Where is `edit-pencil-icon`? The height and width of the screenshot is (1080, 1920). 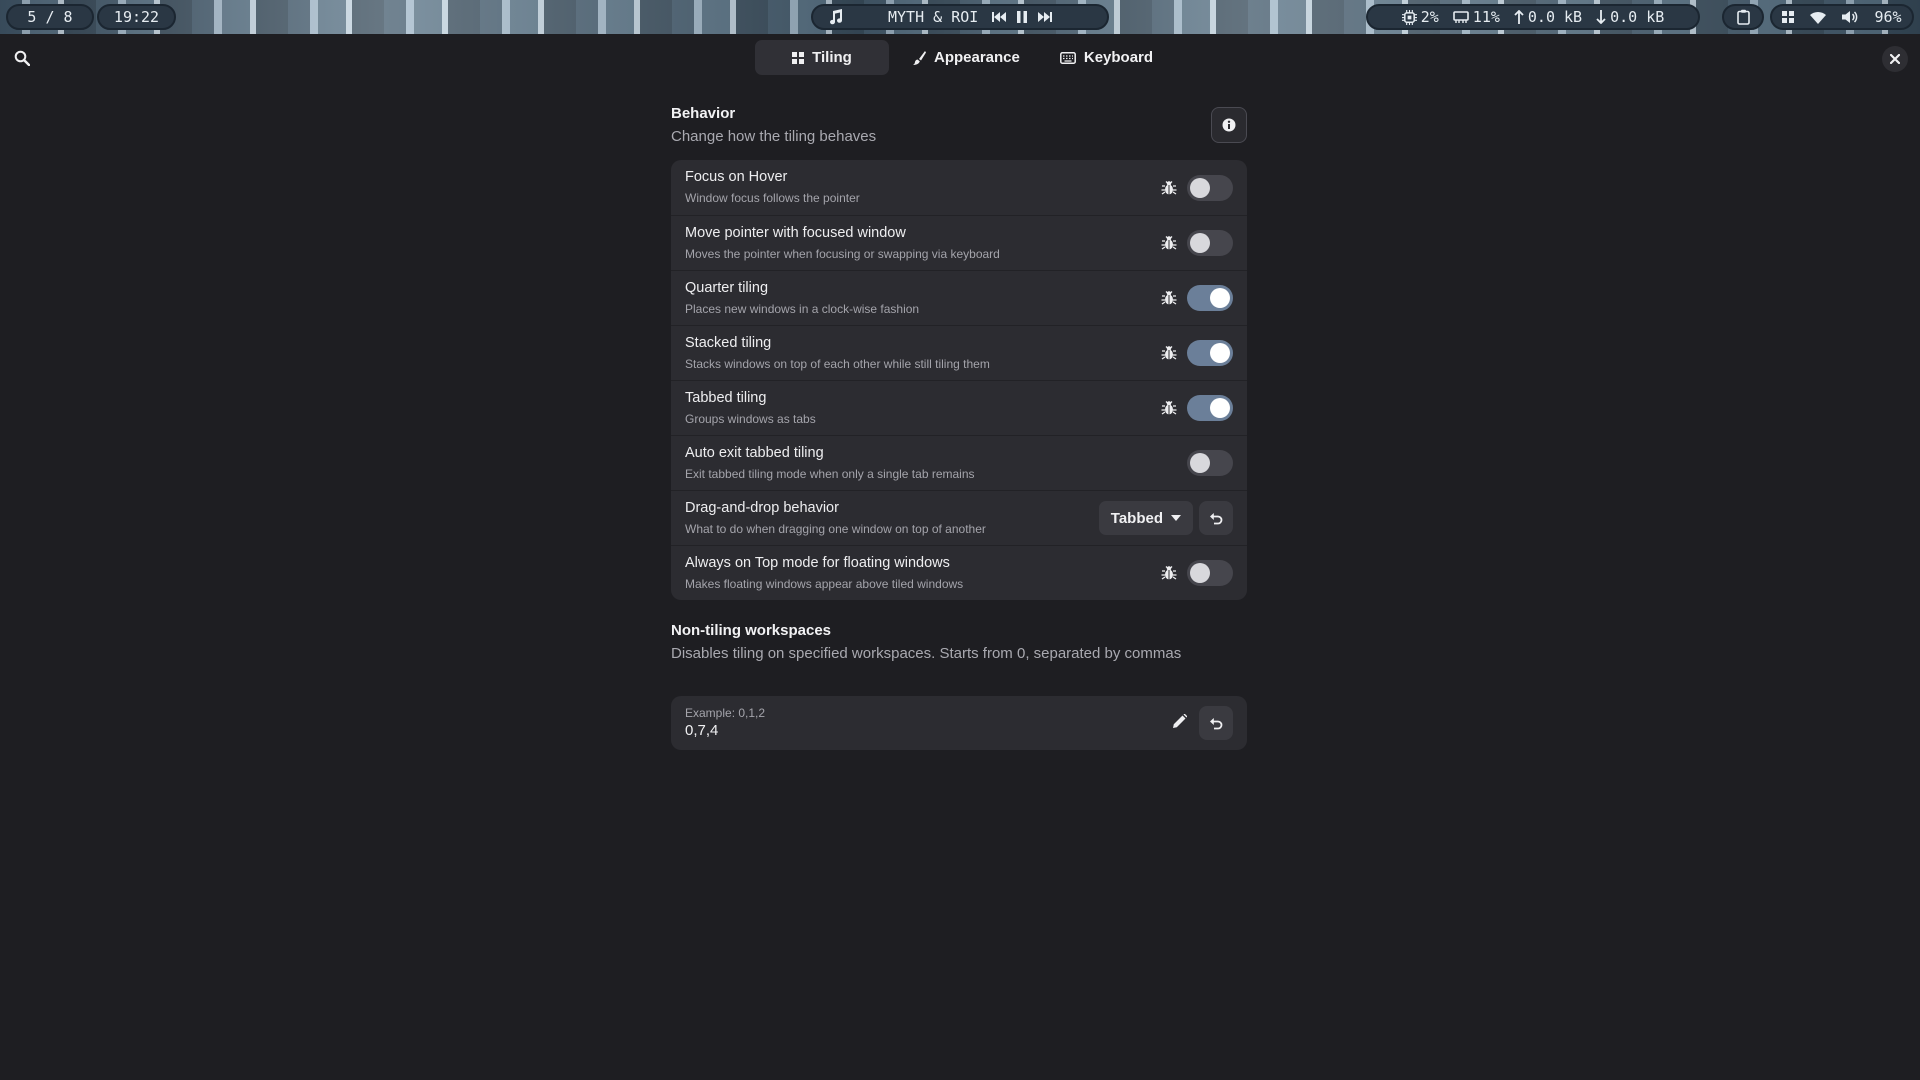 edit-pencil-icon is located at coordinates (1180, 723).